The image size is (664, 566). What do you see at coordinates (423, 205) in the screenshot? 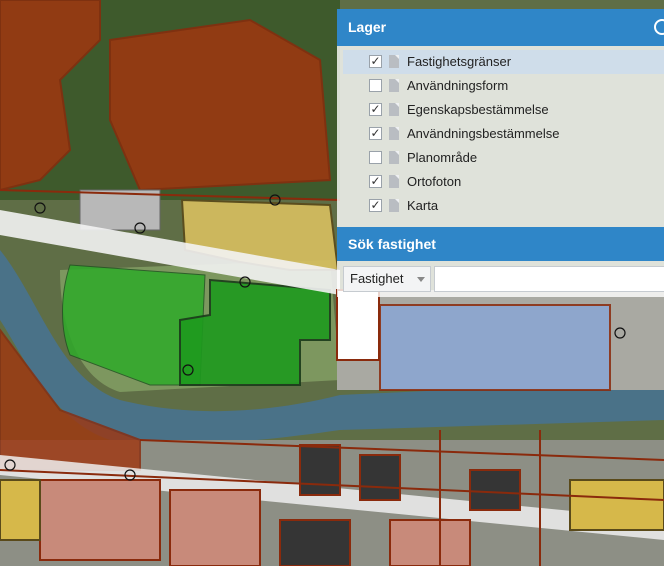
I see `layer-label: Karta` at bounding box center [423, 205].